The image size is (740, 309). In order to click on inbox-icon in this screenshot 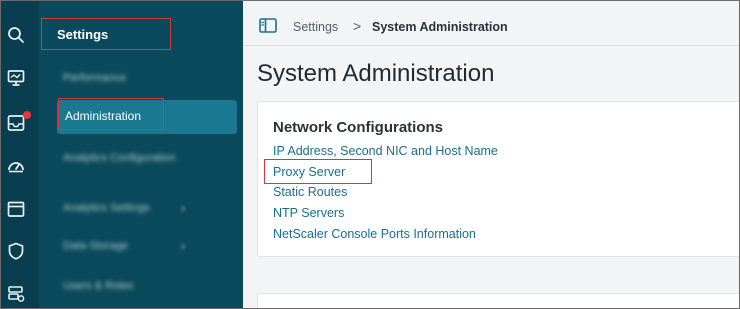, I will do `click(18, 122)`.